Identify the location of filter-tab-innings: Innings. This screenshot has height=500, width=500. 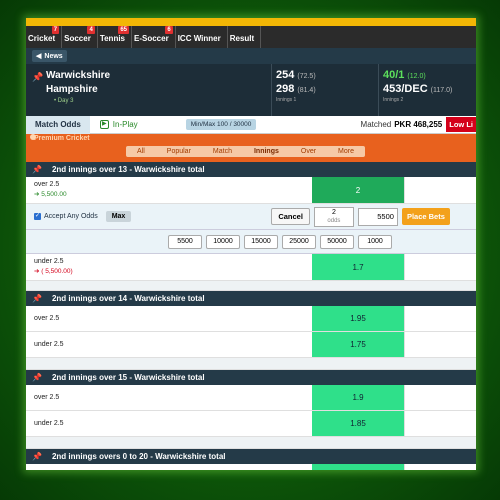
(266, 151).